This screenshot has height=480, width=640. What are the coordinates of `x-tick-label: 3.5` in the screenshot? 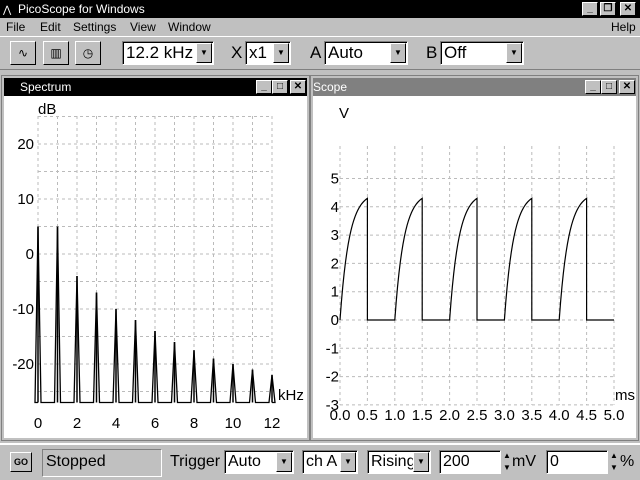 It's located at (531, 415).